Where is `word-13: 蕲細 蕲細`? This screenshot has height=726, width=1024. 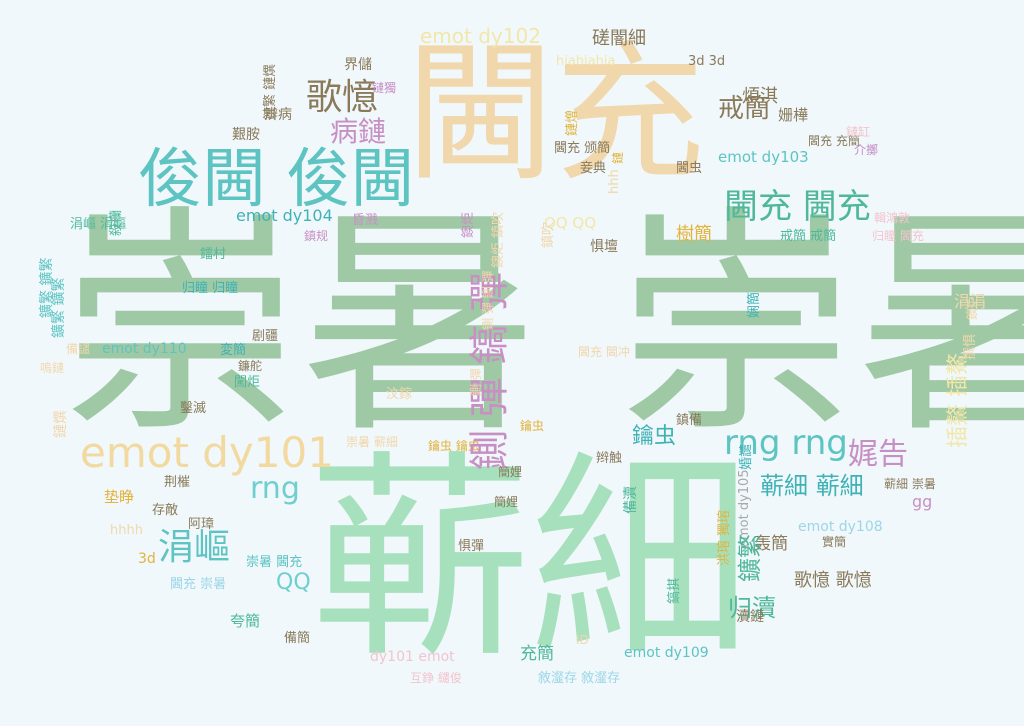 word-13: 蕲細 蕲細 is located at coordinates (812, 486).